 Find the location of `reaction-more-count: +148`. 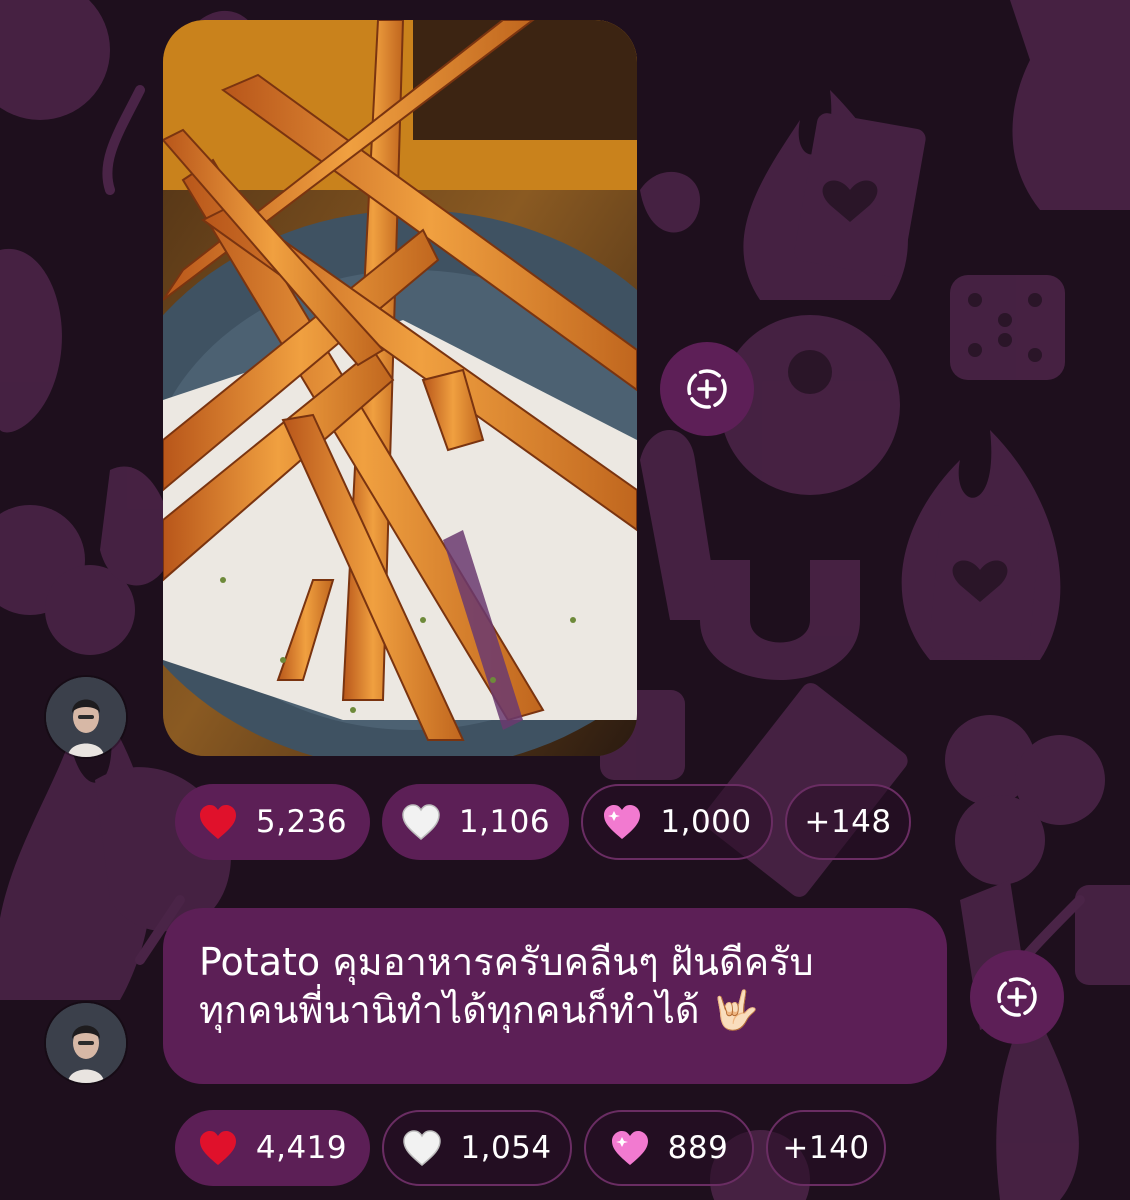

reaction-more-count: +148 is located at coordinates (848, 822).